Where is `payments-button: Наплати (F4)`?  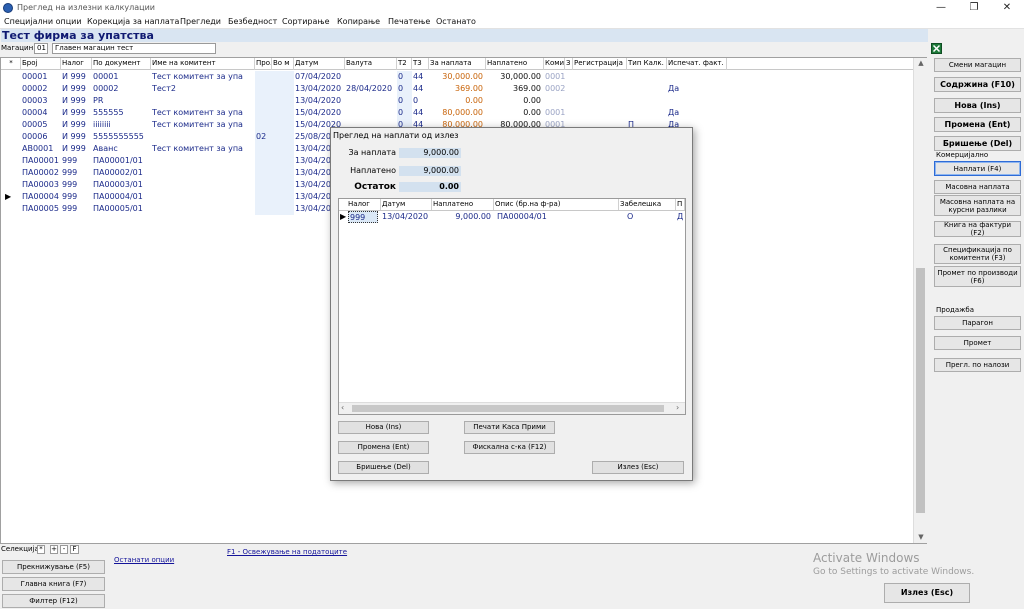
payments-button: Наплати (F4) is located at coordinates (977, 168).